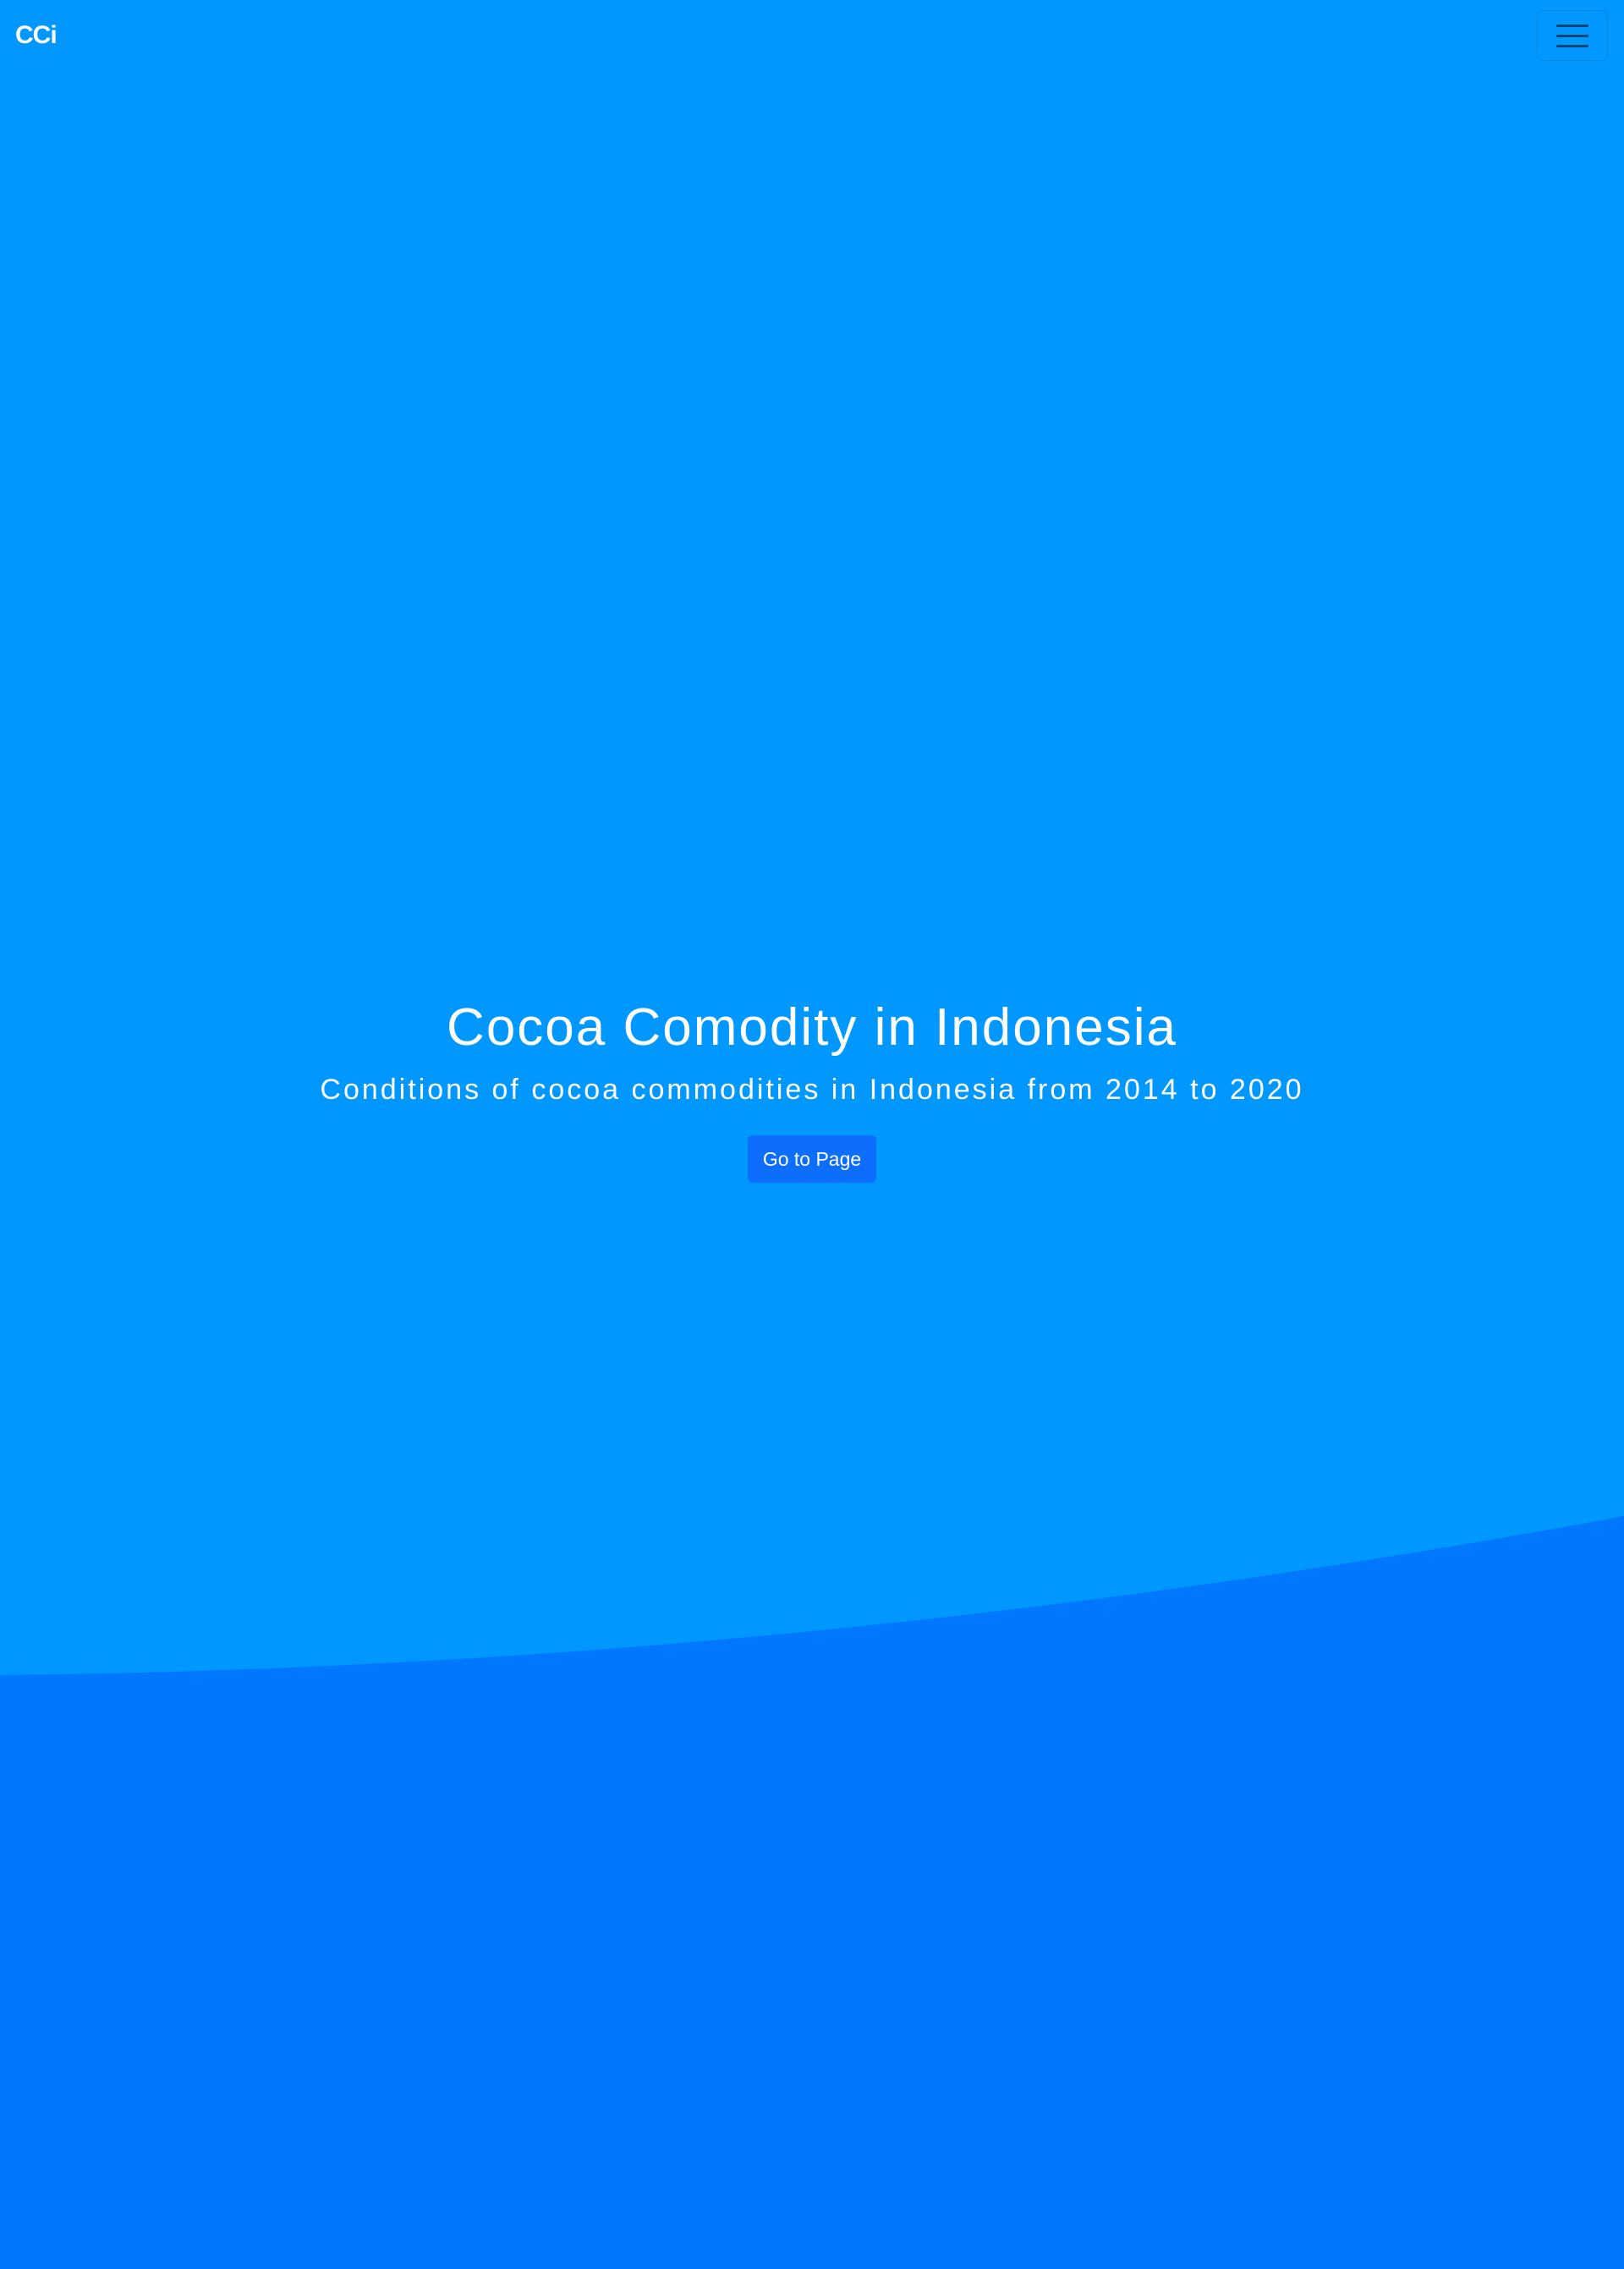 The image size is (1624, 2269). I want to click on menu-toggle-button, so click(1572, 35).